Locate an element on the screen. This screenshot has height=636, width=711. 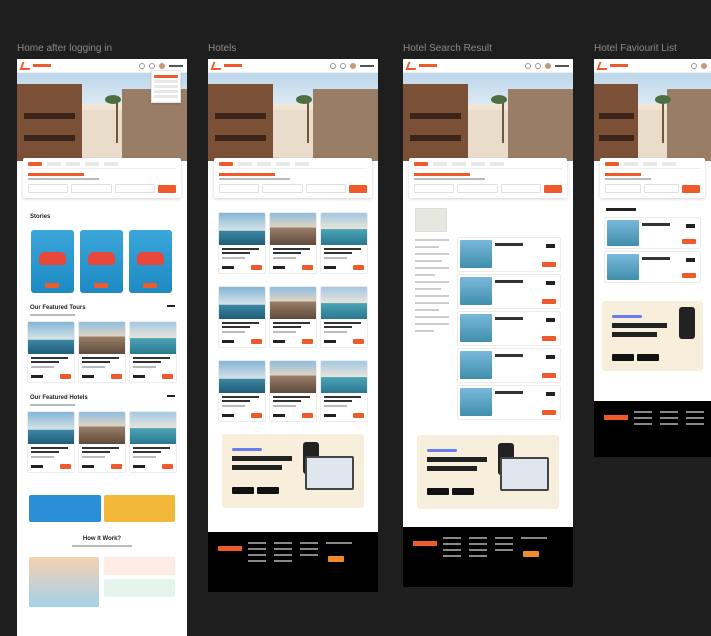
see-all-tours is located at coordinates (171, 306).